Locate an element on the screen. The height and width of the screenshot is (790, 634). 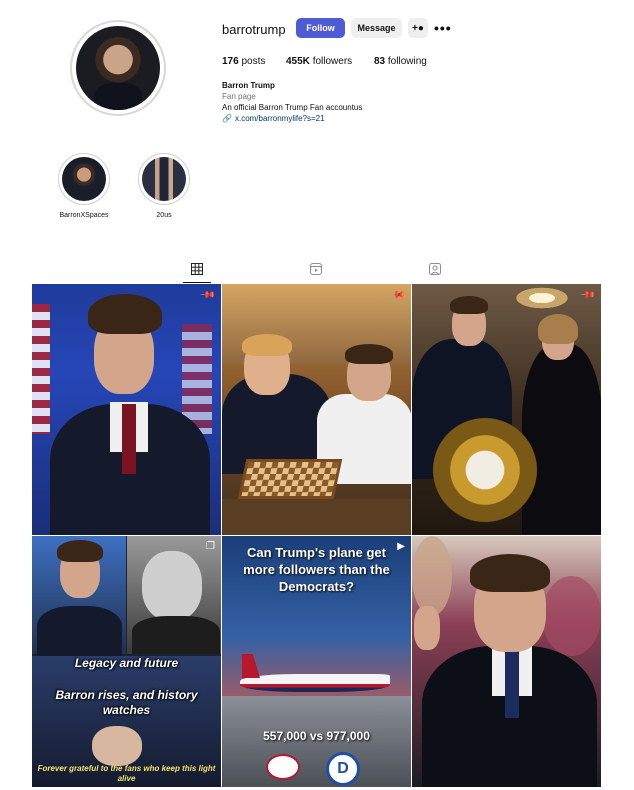
profile-link-text: x.com/barronmylife?s=21 is located at coordinates (280, 118).